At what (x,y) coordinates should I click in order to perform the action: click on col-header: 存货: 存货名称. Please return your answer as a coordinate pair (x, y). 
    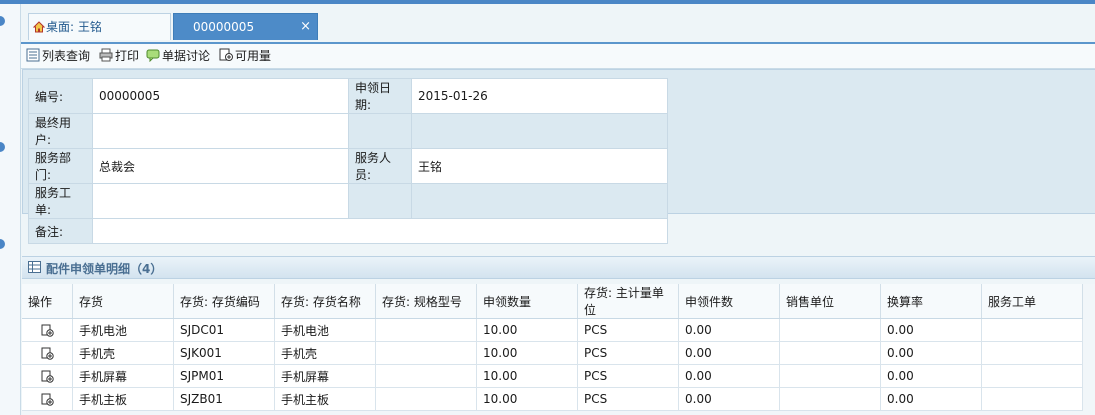
    Looking at the image, I should click on (325, 301).